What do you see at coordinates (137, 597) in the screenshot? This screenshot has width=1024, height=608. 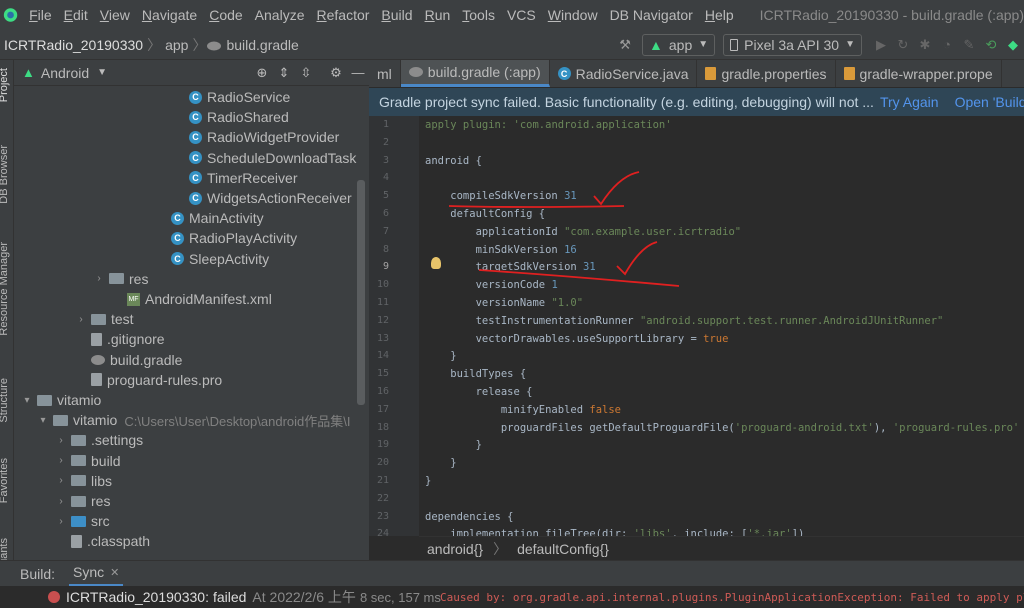 I see `status-project: ICRTRadio_20190330:` at bounding box center [137, 597].